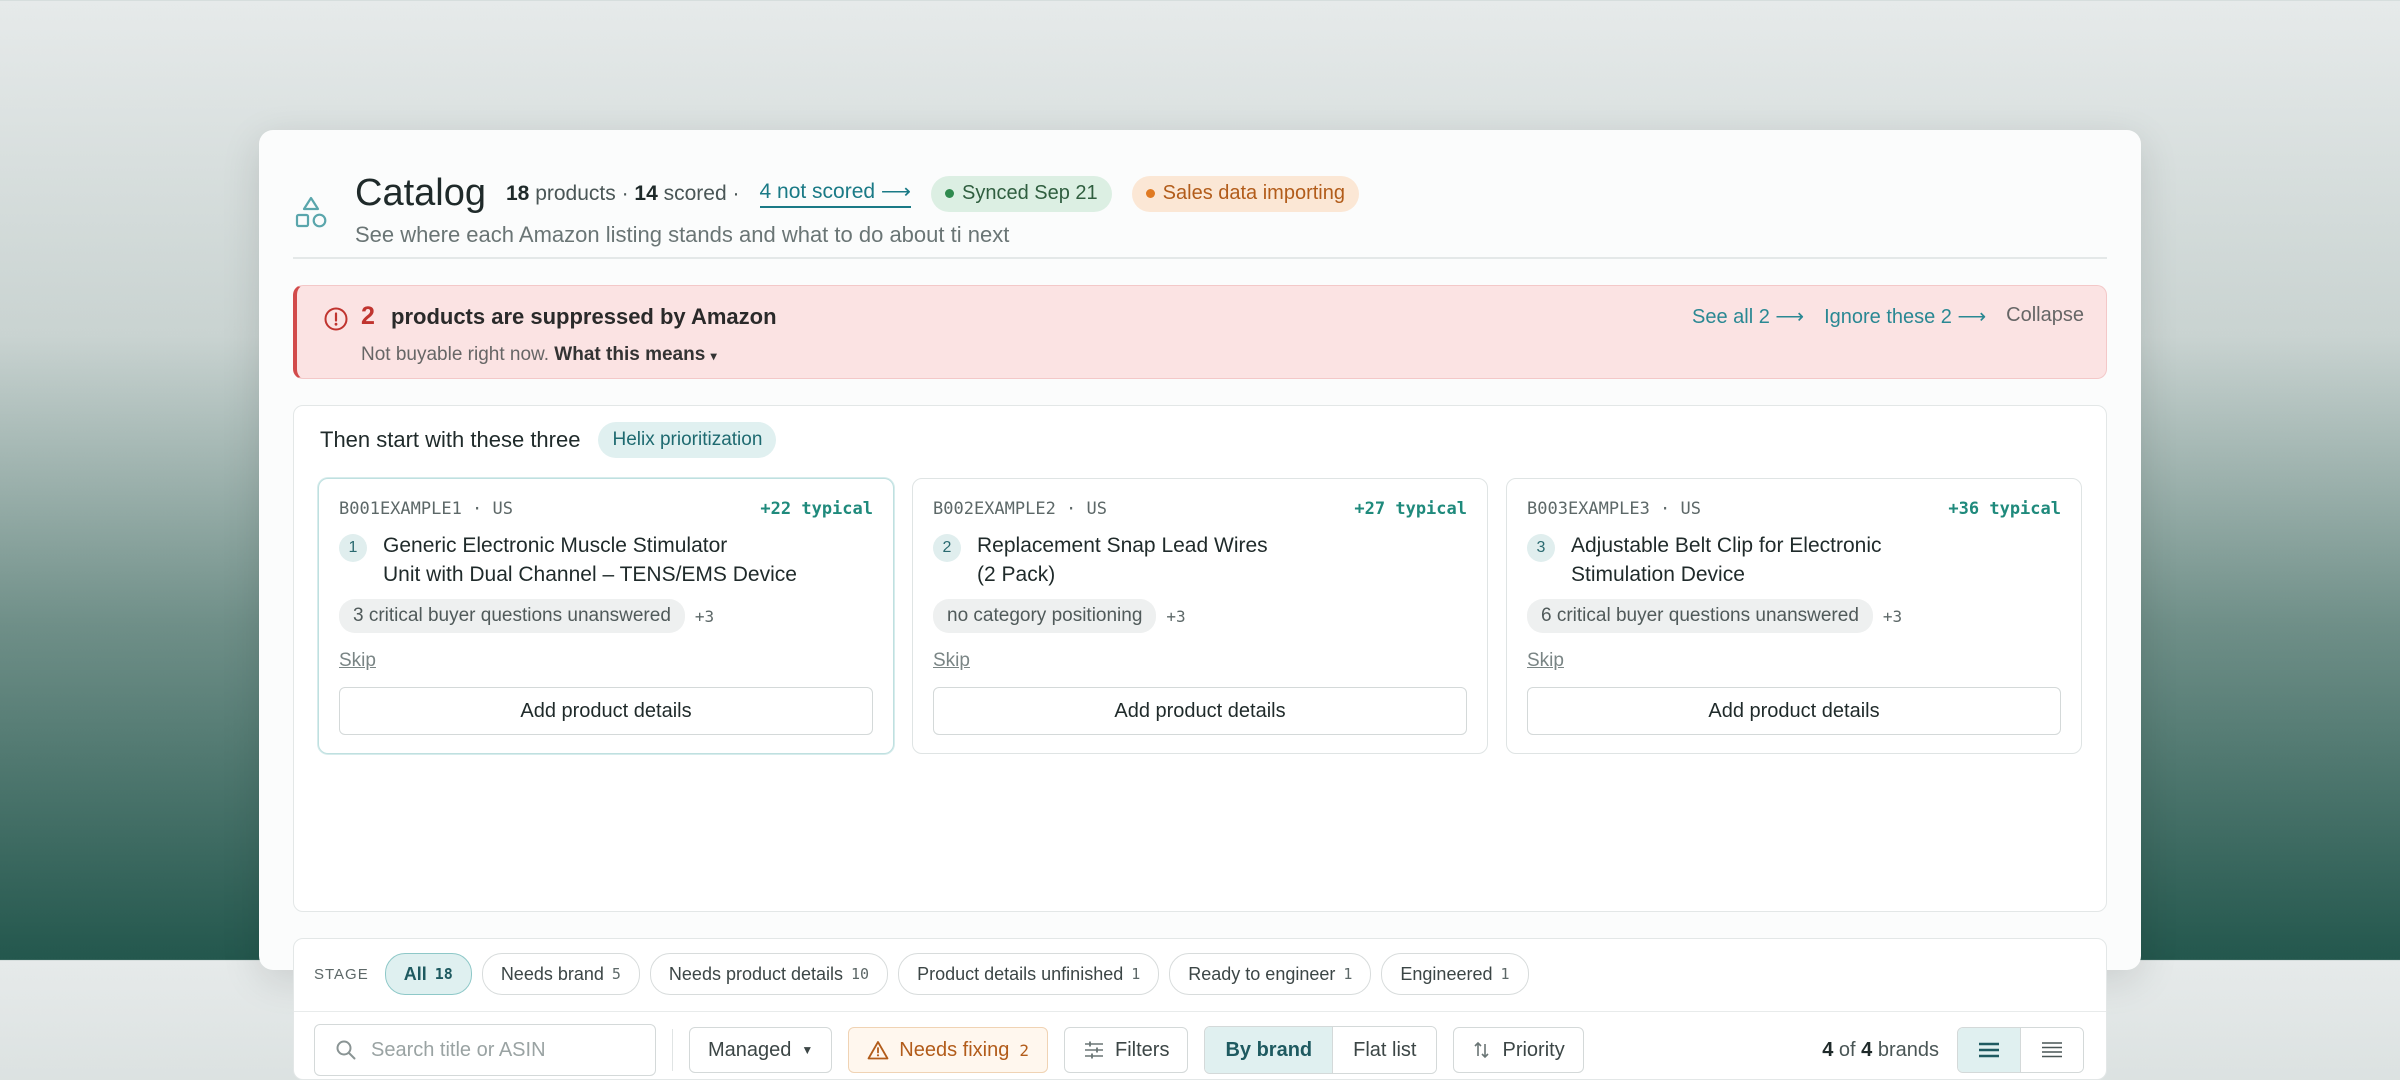  What do you see at coordinates (1455, 974) in the screenshot?
I see `stage-chip-engineered: Engineered 1` at bounding box center [1455, 974].